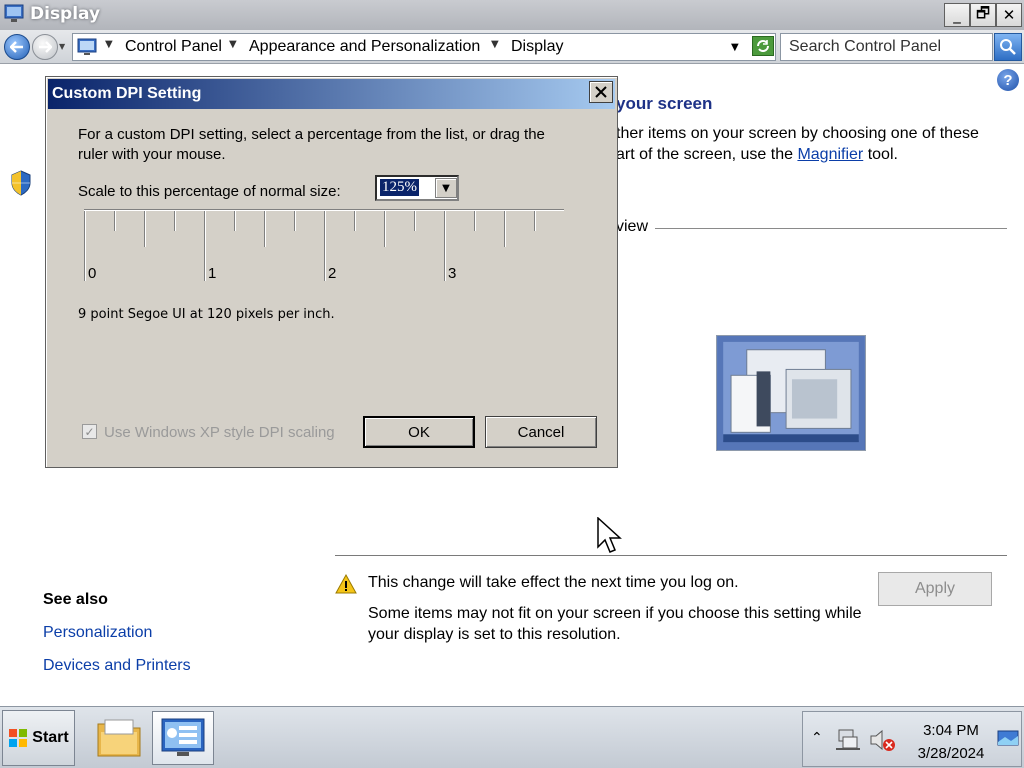 This screenshot has width=1024, height=768. Describe the element at coordinates (537, 47) in the screenshot. I see `breadcrumb-display: Display` at that location.